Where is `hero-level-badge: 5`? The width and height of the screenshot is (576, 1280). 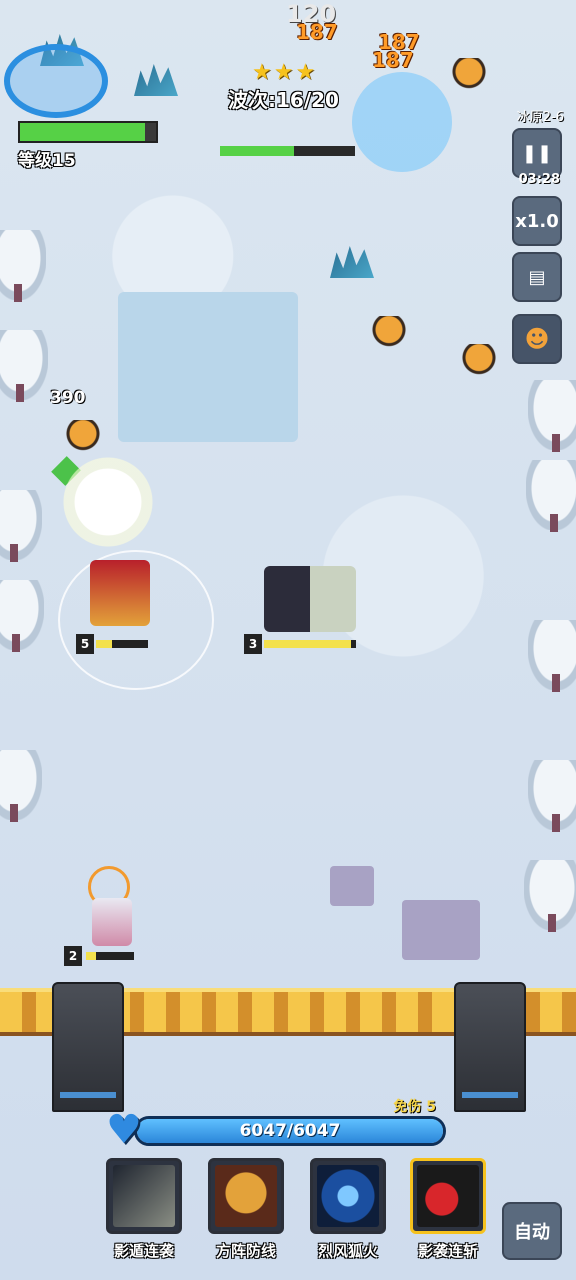 hero-level-badge: 5 is located at coordinates (85, 644).